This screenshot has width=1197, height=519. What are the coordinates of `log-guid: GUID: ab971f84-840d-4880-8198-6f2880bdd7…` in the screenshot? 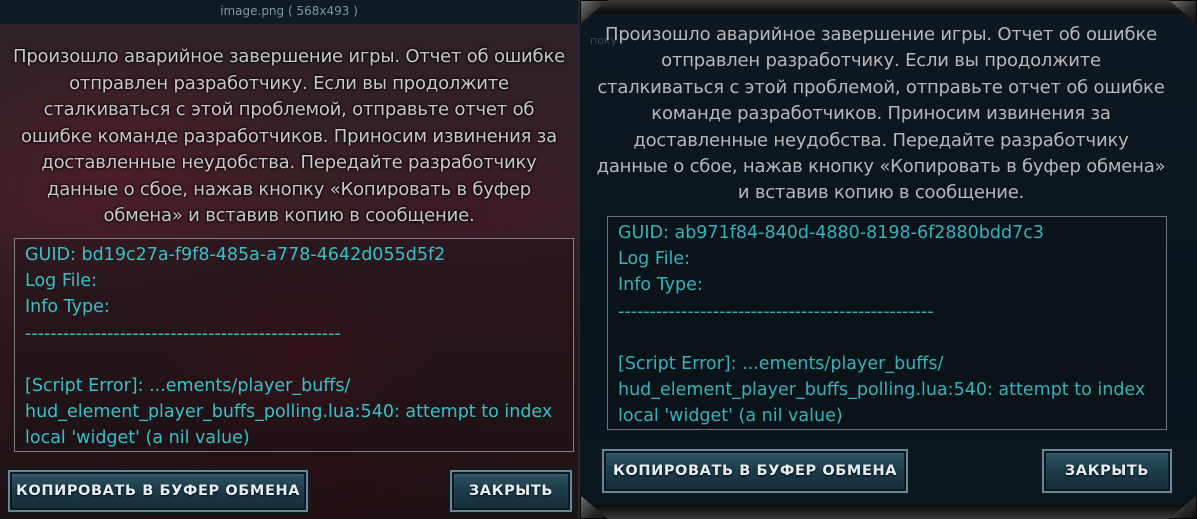 It's located at (831, 233).